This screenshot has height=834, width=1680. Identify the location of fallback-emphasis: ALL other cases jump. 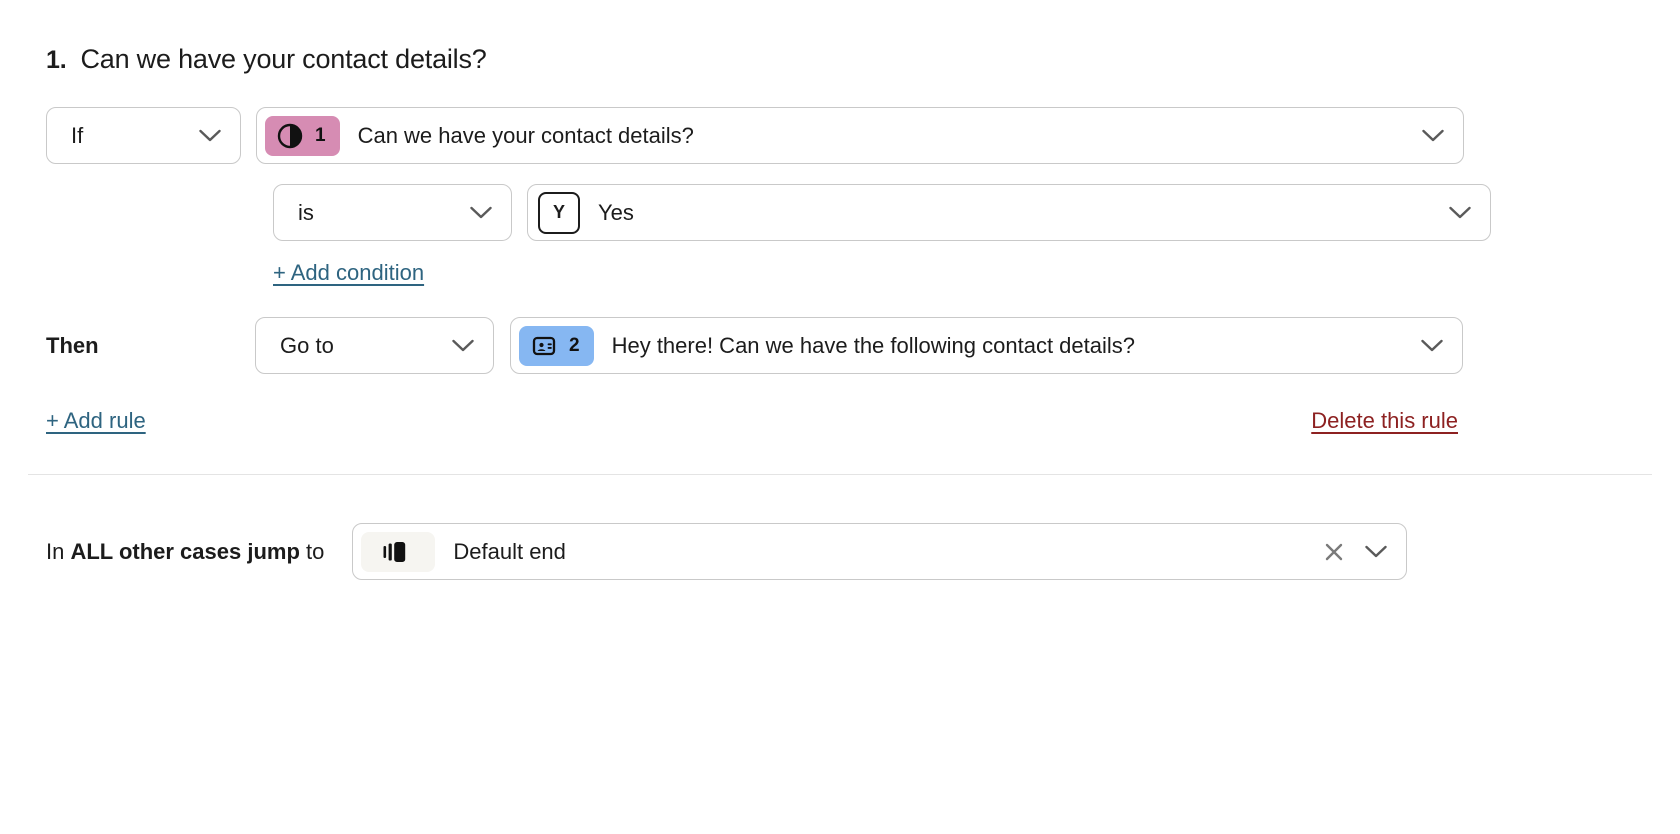
(185, 551).